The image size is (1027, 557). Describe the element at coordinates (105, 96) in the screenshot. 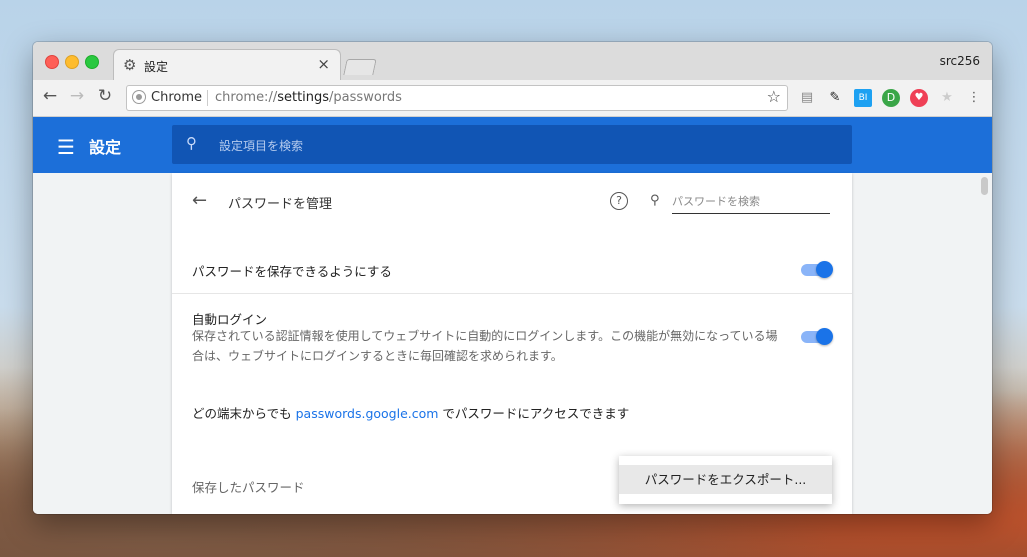

I see `reload-icon: ↻` at that location.